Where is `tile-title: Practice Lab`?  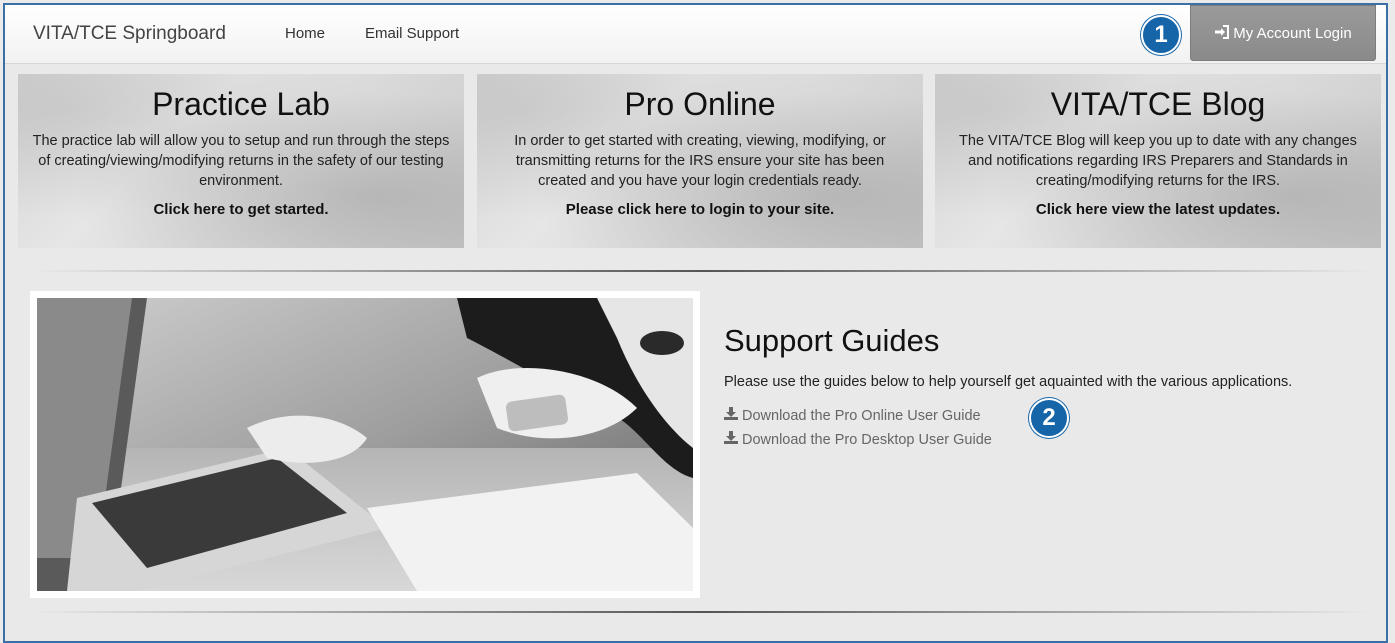
tile-title: Practice Lab is located at coordinates (241, 104).